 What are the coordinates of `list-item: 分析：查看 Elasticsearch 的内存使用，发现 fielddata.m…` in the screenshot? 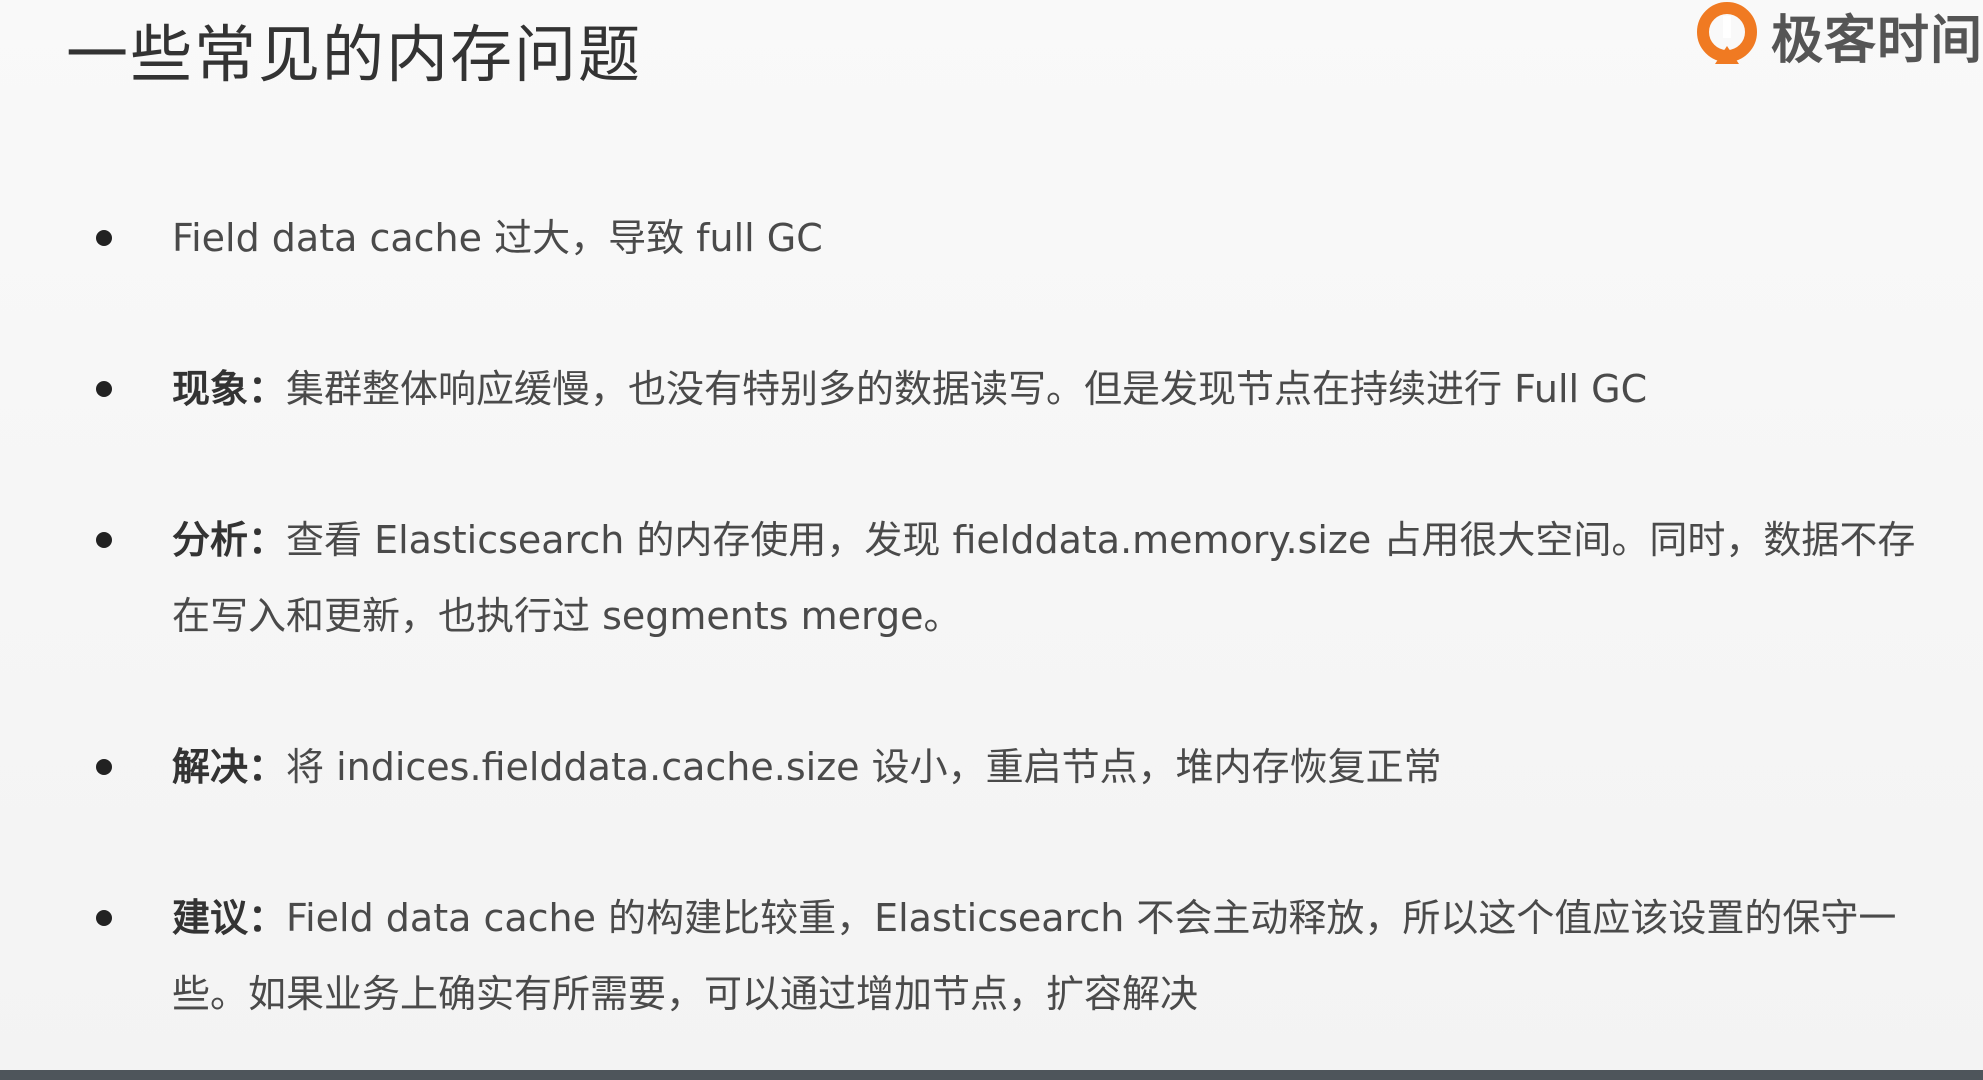 It's located at (1026, 578).